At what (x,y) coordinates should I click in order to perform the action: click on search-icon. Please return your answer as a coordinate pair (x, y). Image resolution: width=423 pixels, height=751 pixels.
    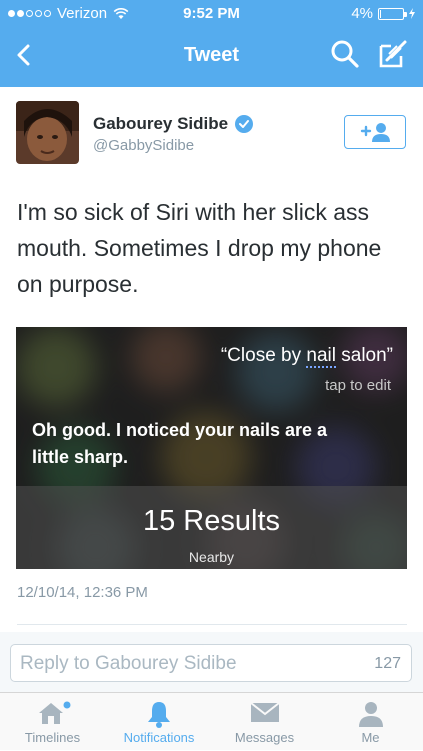
    Looking at the image, I should click on (345, 54).